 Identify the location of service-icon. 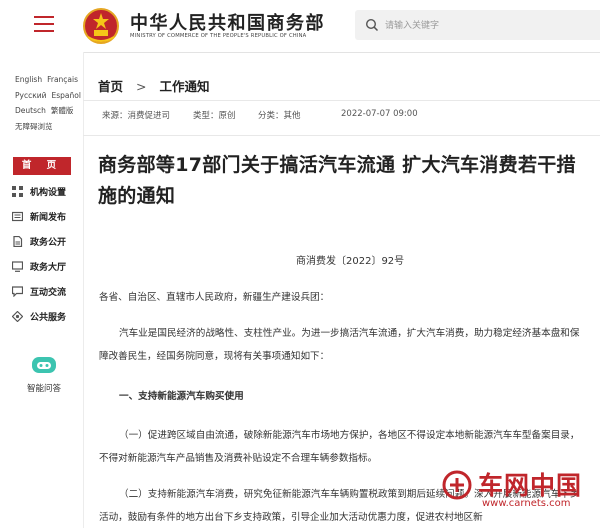
(17, 316).